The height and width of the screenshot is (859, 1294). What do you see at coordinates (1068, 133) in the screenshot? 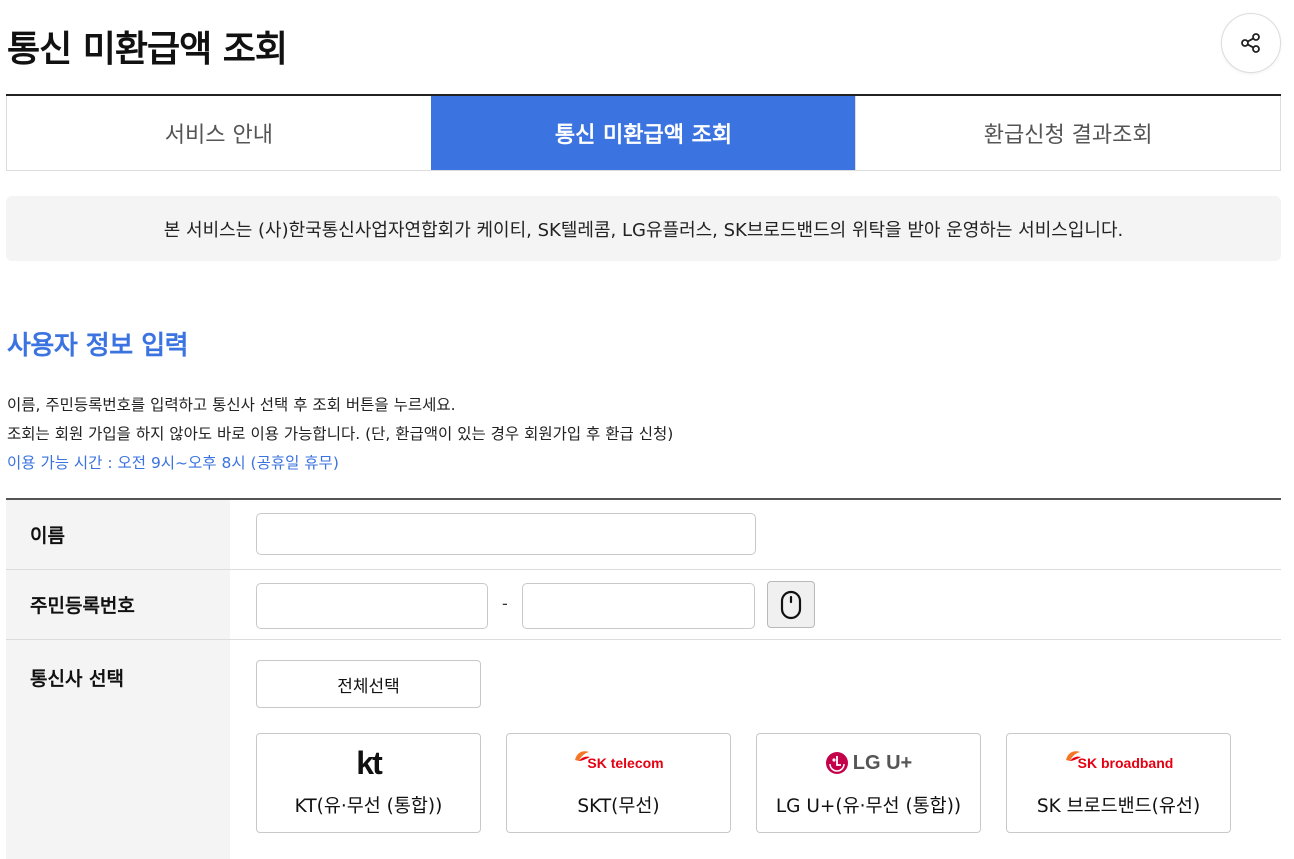
I see `tab-refund-result: 환급신청 결과조회` at bounding box center [1068, 133].